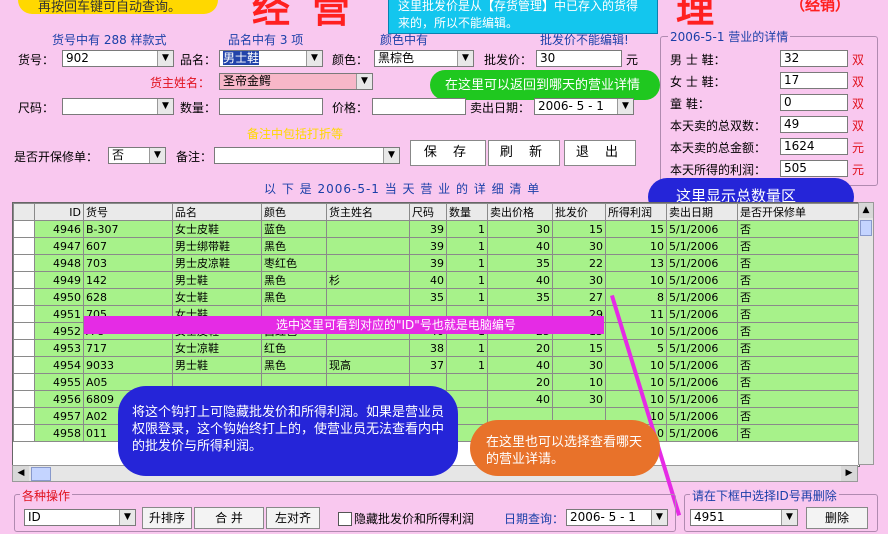 The width and height of the screenshot is (888, 534). I want to click on cell-id: 4946, so click(59, 229).